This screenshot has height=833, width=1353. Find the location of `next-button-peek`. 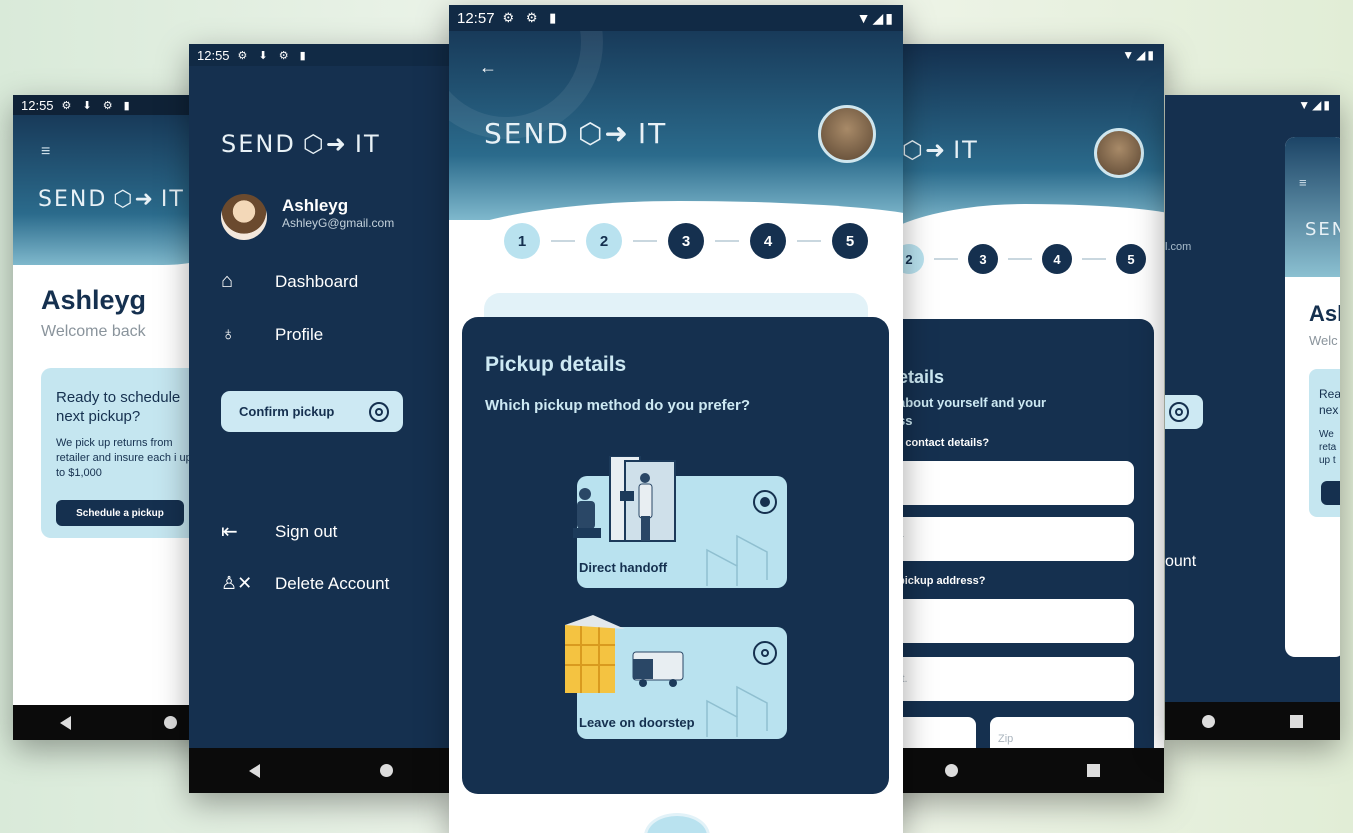

next-button-peek is located at coordinates (677, 823).